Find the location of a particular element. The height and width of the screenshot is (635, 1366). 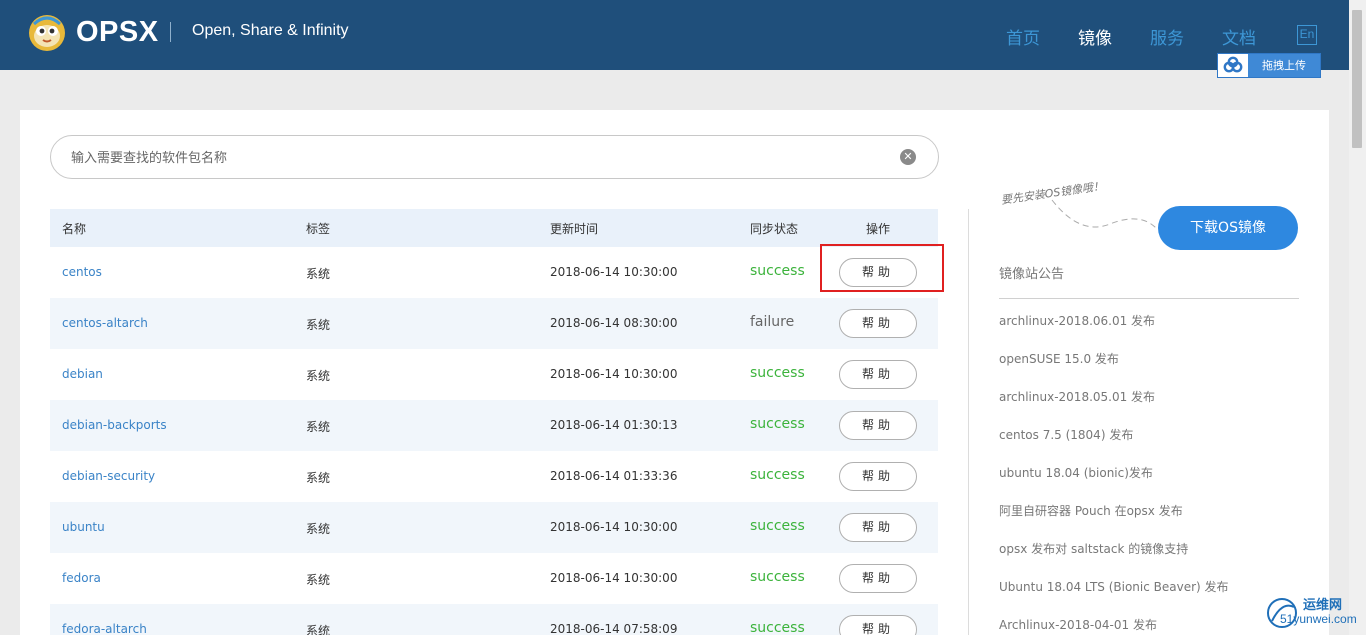

nav-docs: 文档 is located at coordinates (1239, 36).